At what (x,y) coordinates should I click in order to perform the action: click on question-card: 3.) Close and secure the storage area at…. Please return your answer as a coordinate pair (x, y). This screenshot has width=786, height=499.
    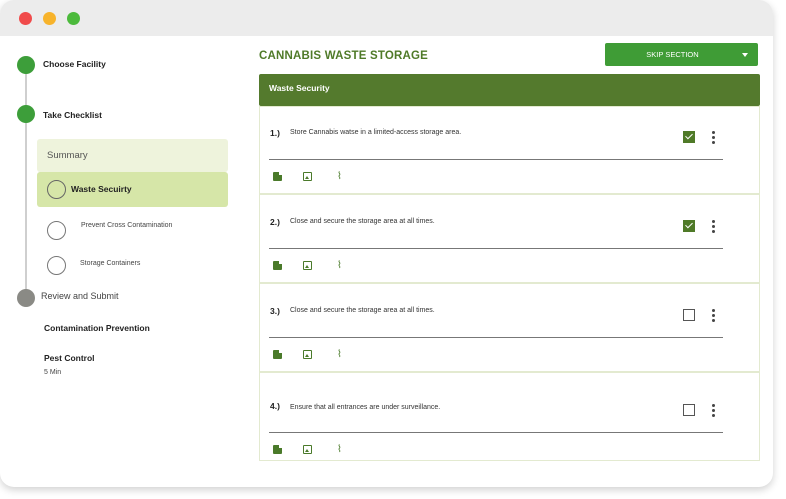
    Looking at the image, I should click on (509, 327).